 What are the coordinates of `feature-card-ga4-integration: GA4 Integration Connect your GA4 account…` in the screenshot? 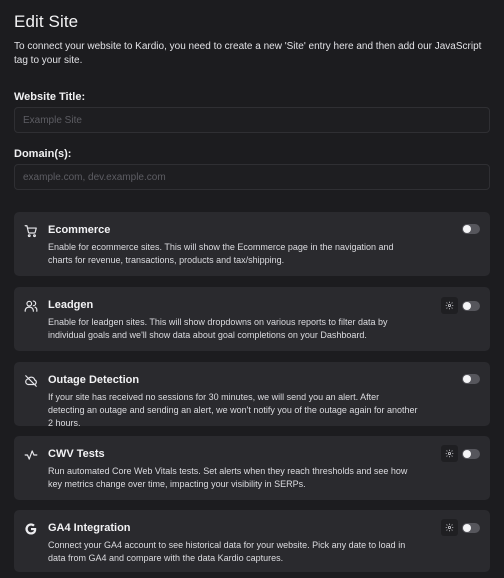 It's located at (252, 541).